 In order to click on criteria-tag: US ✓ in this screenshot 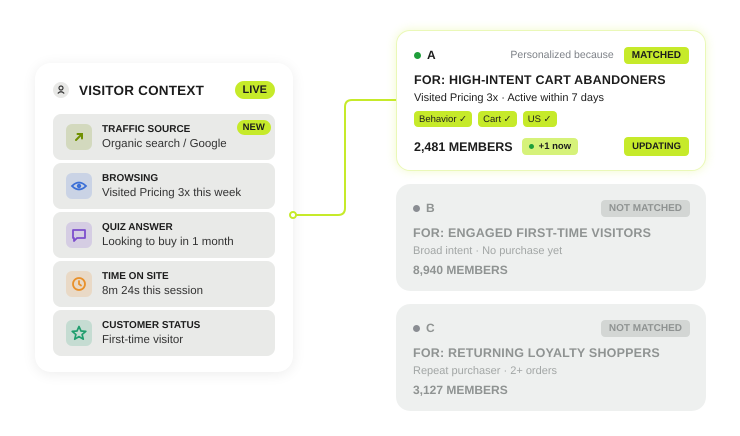, I will do `click(539, 119)`.